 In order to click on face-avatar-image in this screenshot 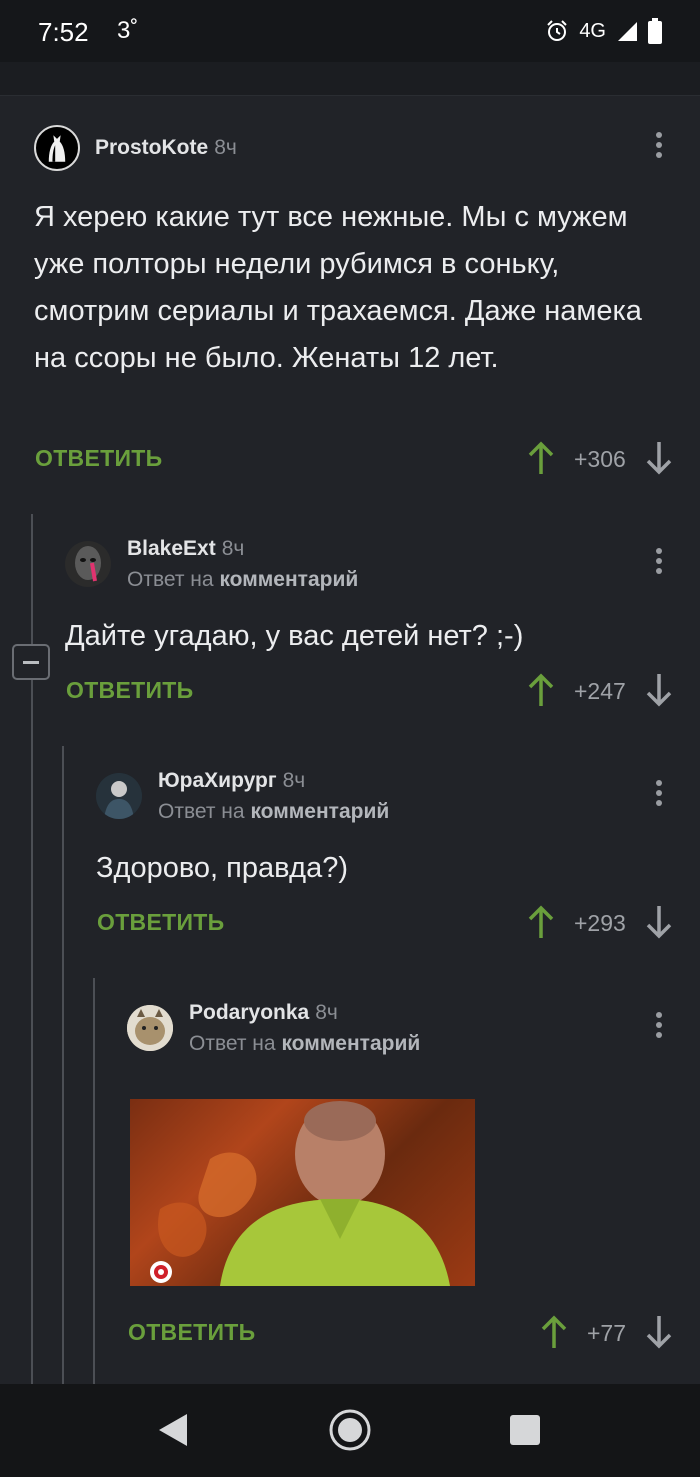, I will do `click(88, 564)`.